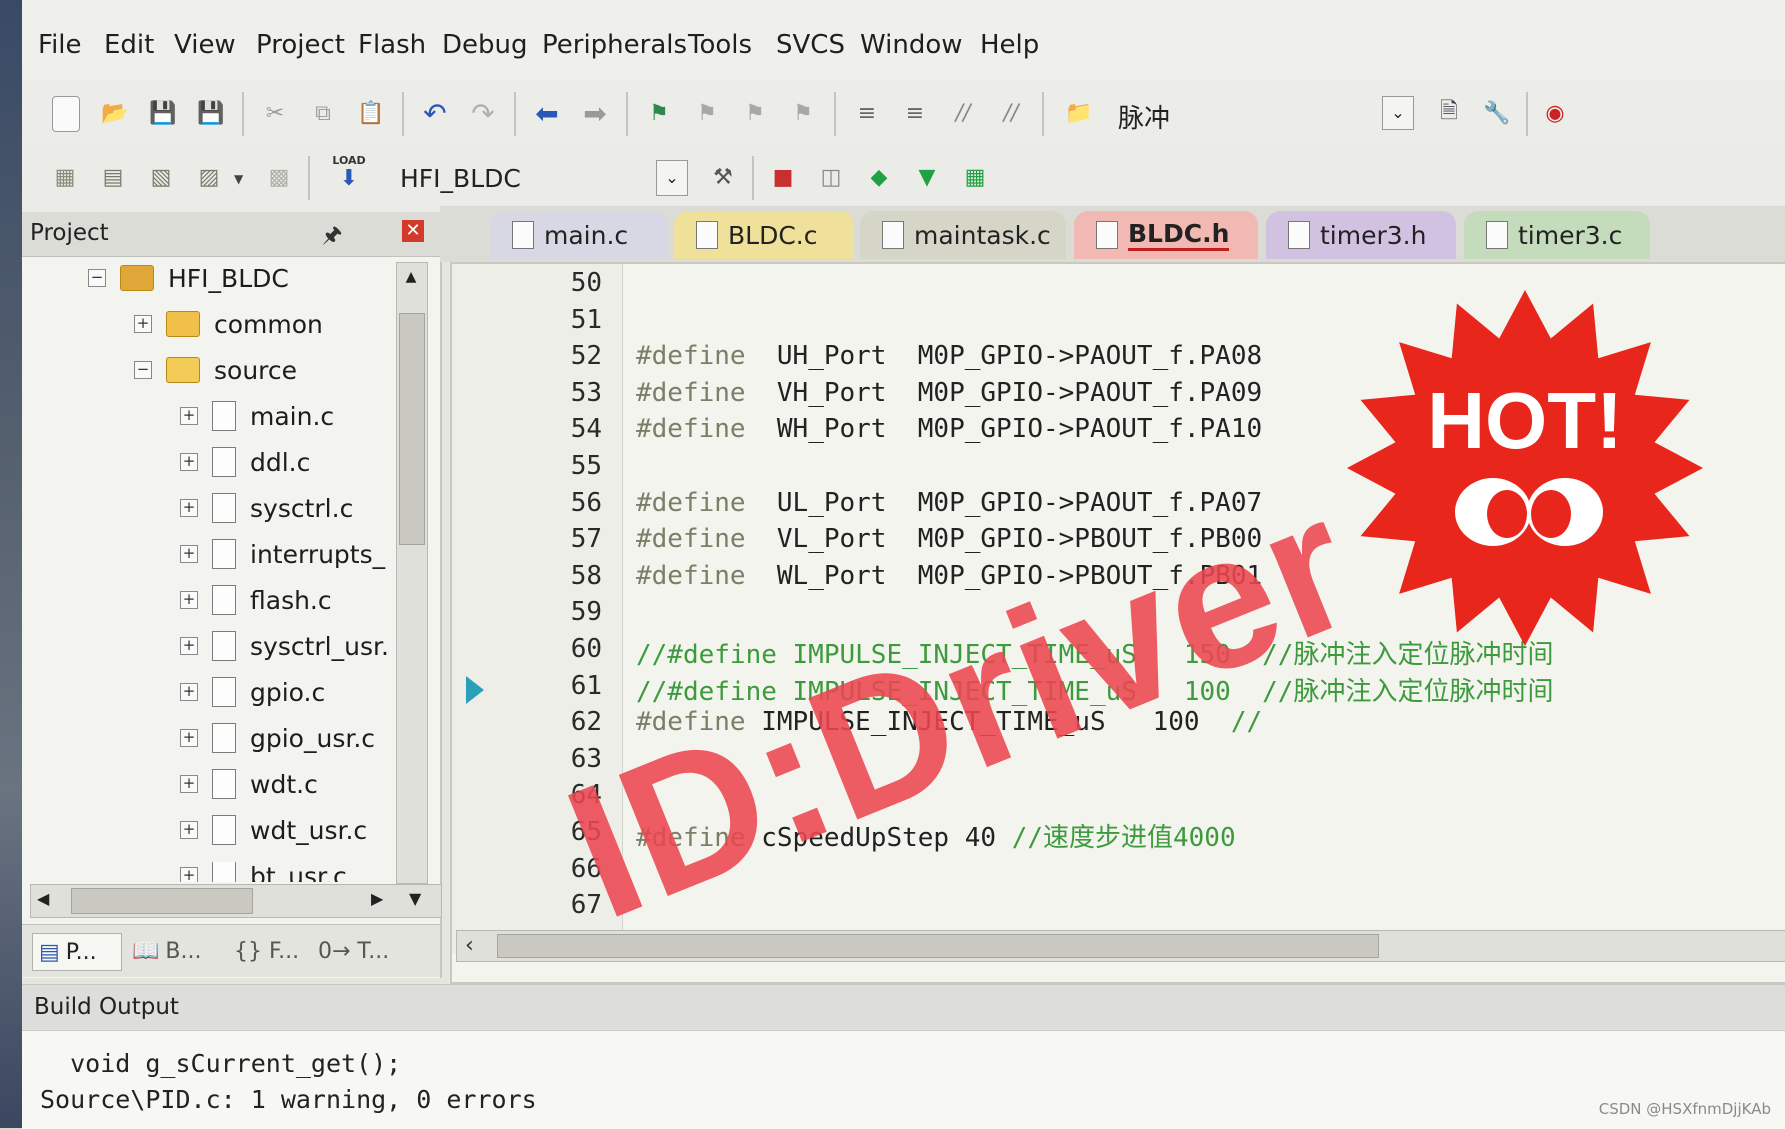 This screenshot has height=1129, width=1785. What do you see at coordinates (879, 177) in the screenshot?
I see `manage-packs-icon: ◆` at bounding box center [879, 177].